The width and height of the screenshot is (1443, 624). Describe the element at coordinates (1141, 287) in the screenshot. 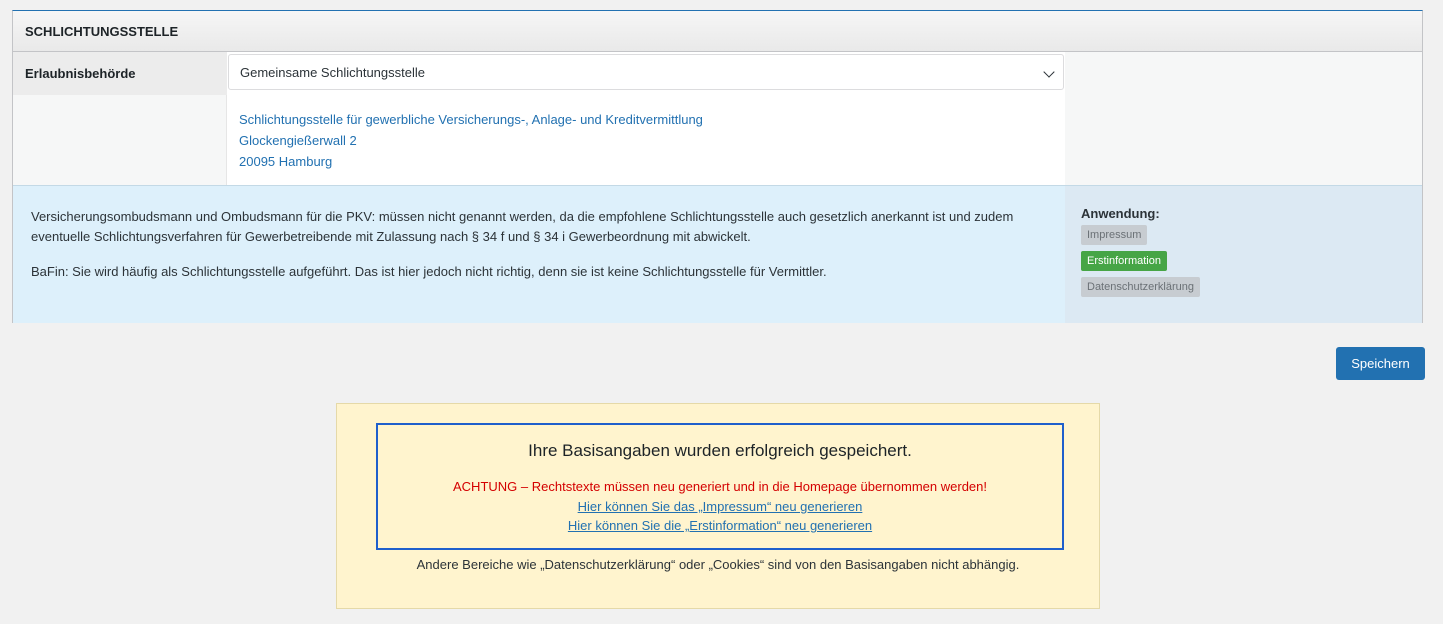

I see `badge-datenschutzerklaerung: Datenschutzerklärung` at that location.